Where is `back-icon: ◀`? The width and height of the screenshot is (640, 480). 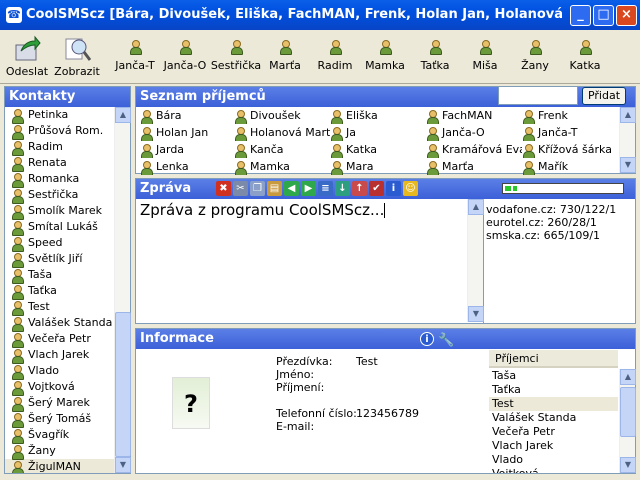
back-icon: ◀ is located at coordinates (291, 188).